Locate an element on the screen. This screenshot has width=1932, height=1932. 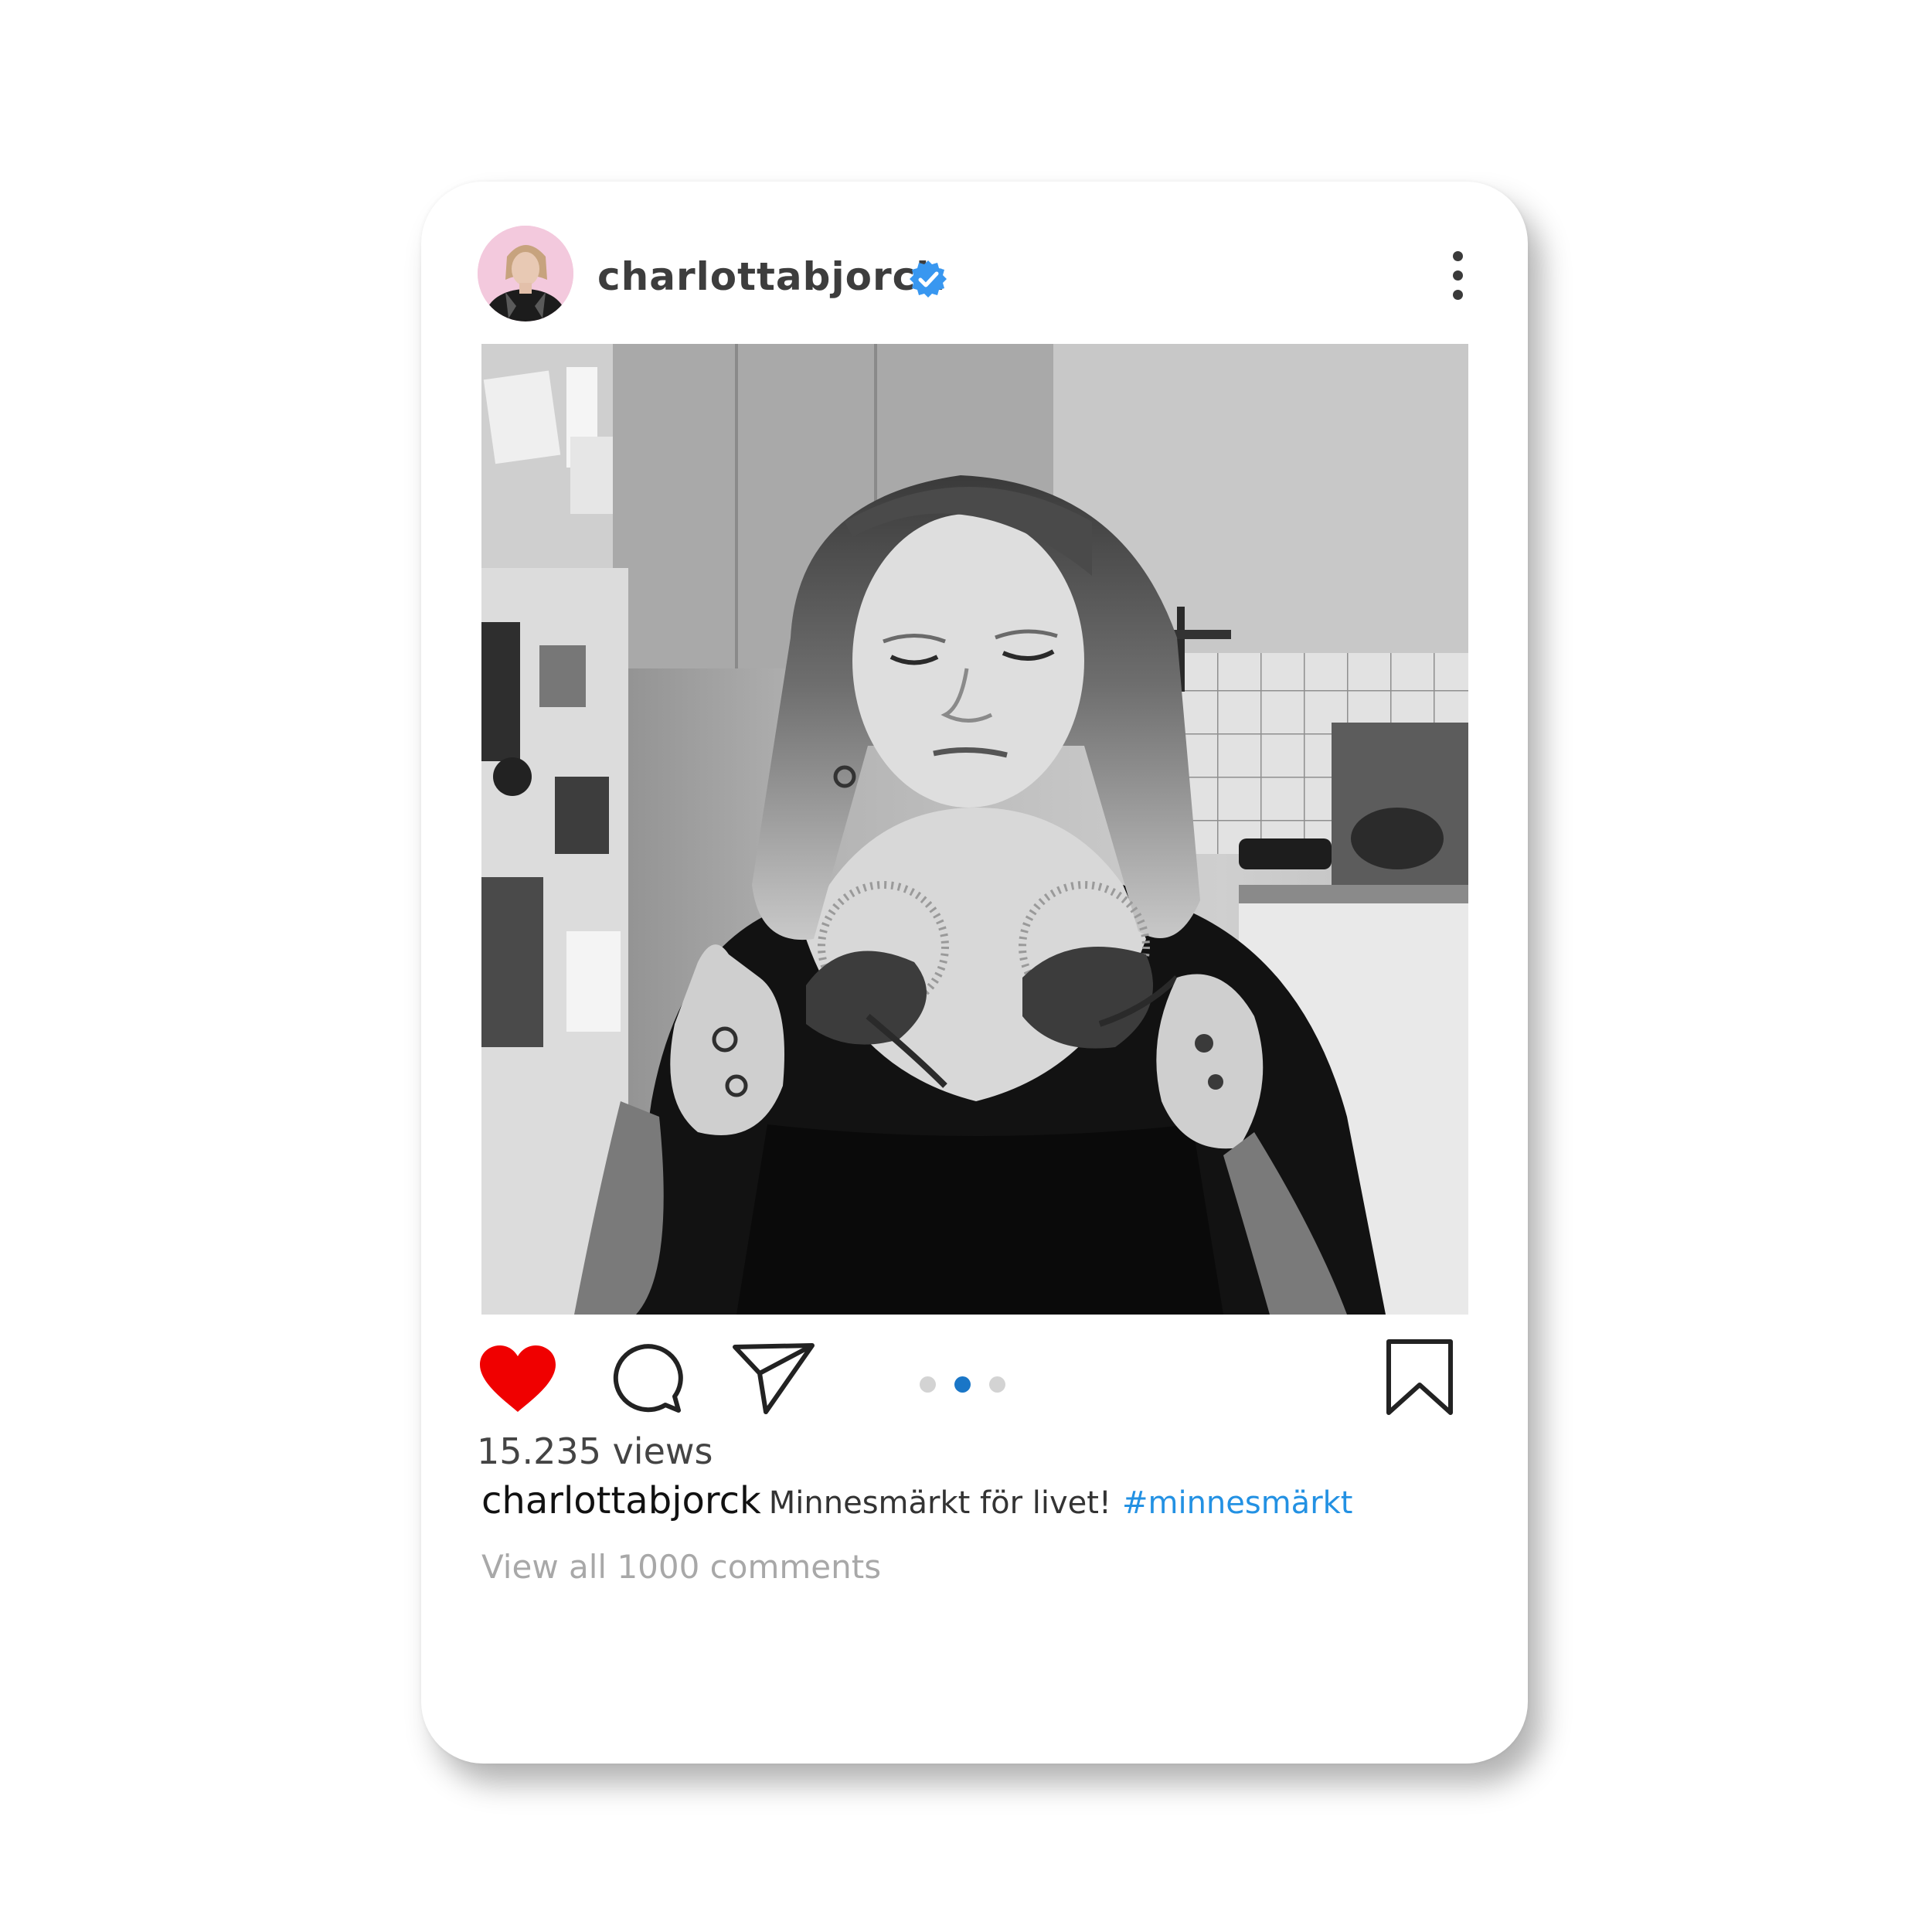
view-all-comments-link: View all 1000 comments is located at coordinates (681, 1567).